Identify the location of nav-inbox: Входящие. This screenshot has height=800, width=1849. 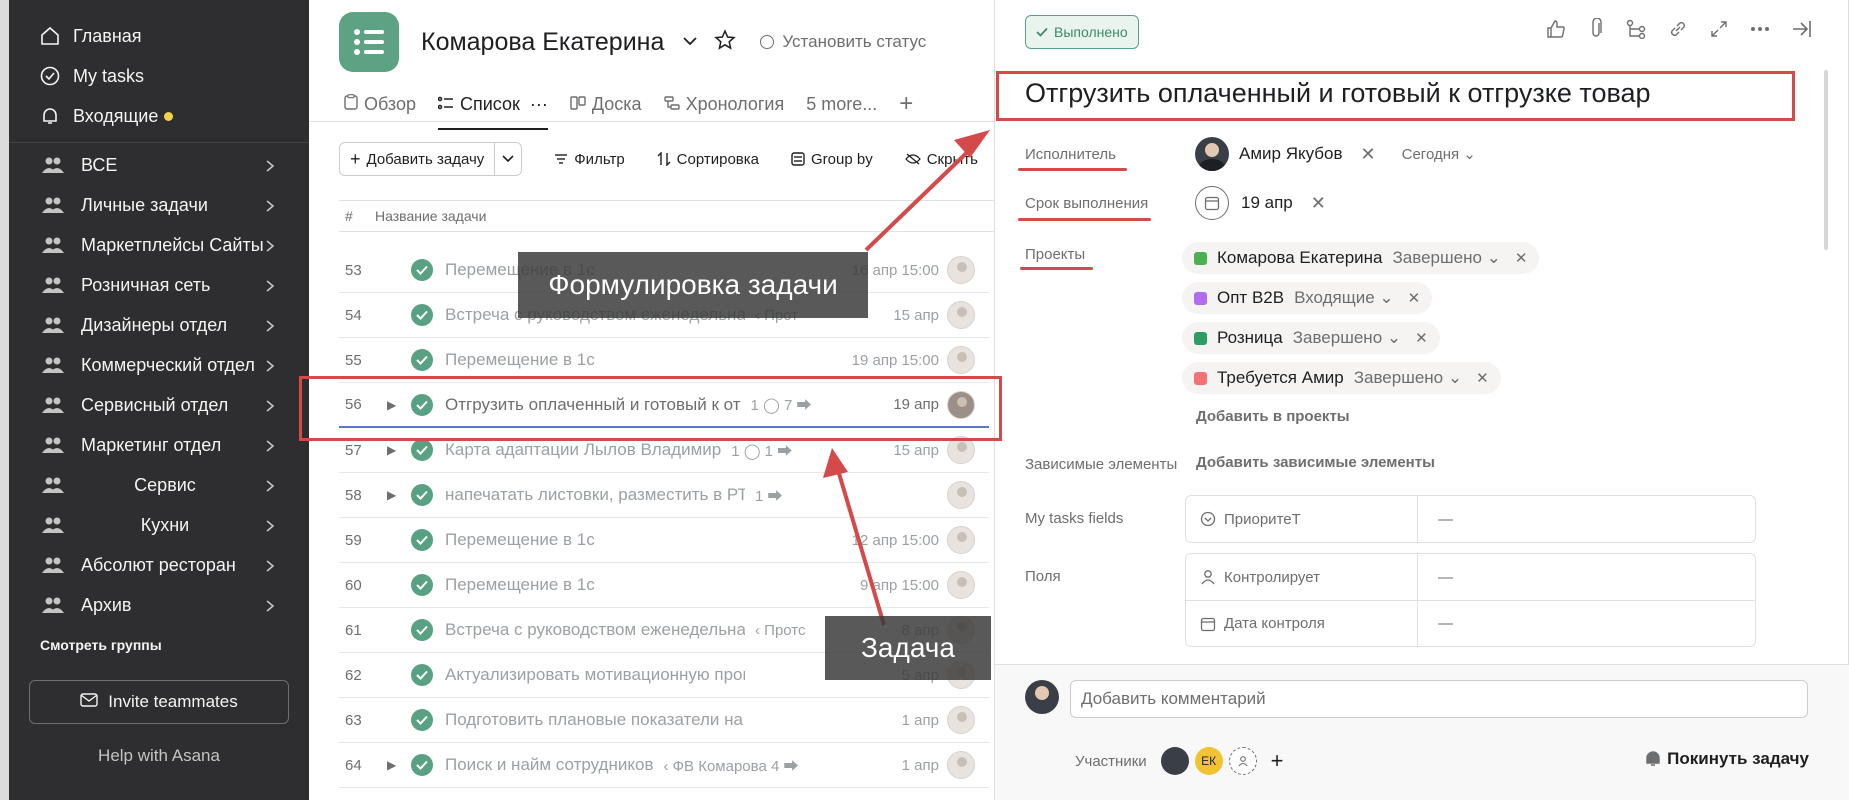
(159, 116).